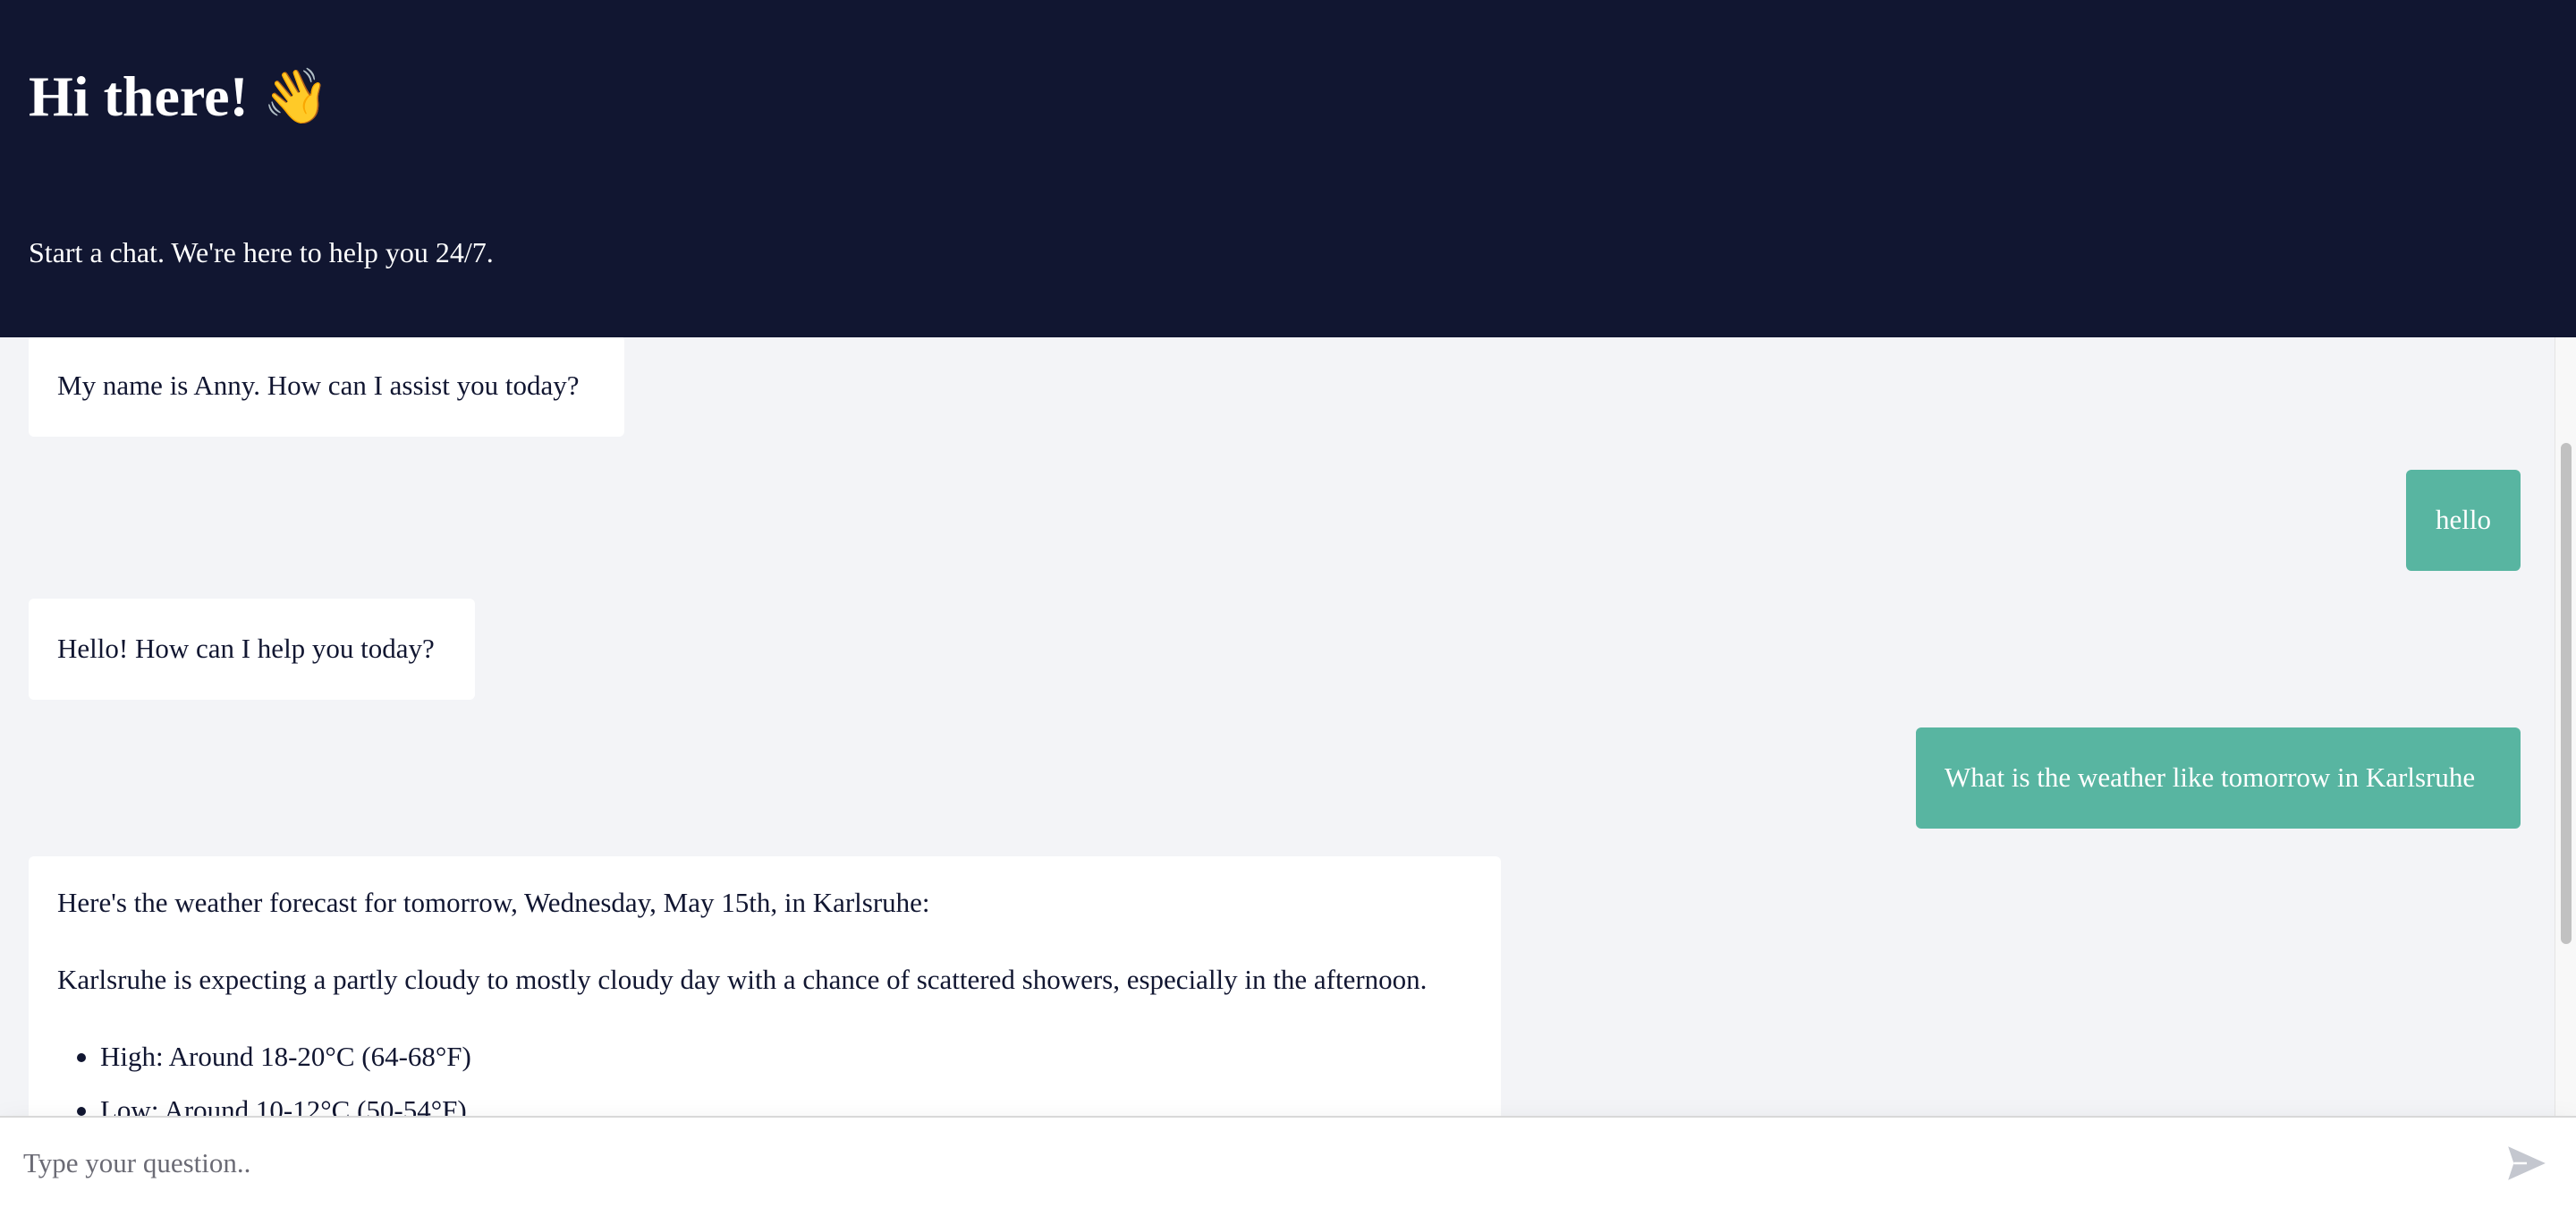 This screenshot has height=1208, width=2576. What do you see at coordinates (772, 1056) in the screenshot?
I see `message-bullet: High: Around 18-20°C (64-68°F)` at bounding box center [772, 1056].